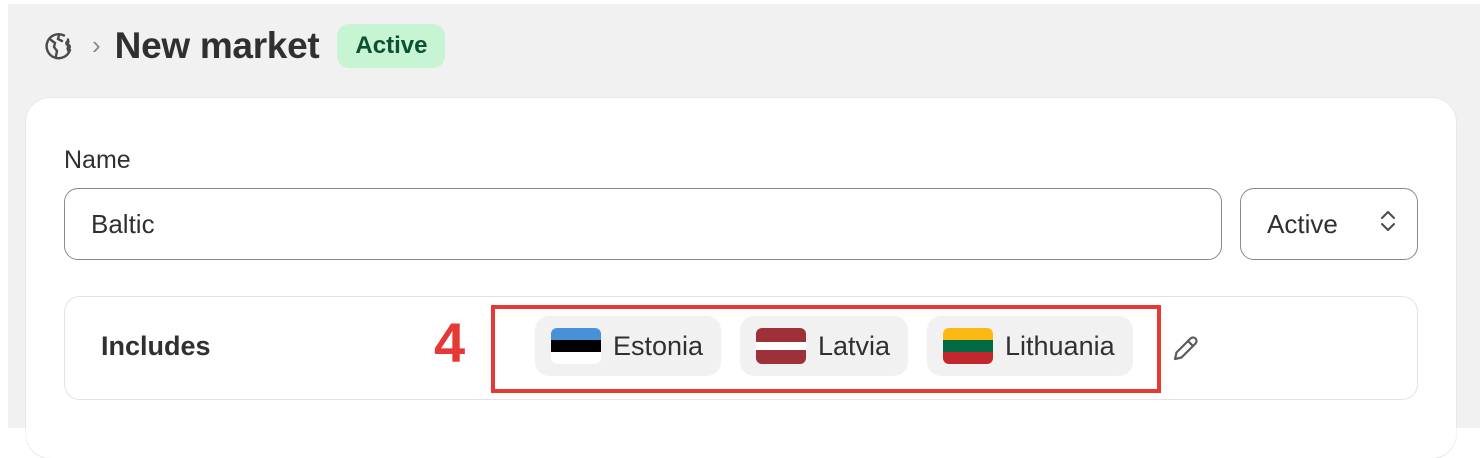 The width and height of the screenshot is (1480, 458). What do you see at coordinates (1060, 345) in the screenshot?
I see `country-chip-label: Lithuania` at bounding box center [1060, 345].